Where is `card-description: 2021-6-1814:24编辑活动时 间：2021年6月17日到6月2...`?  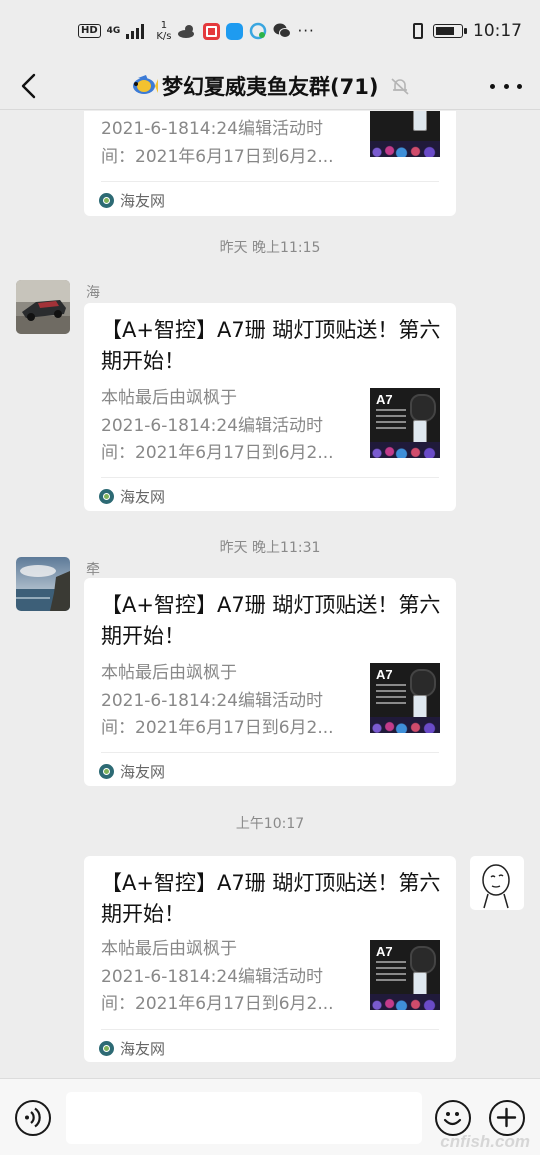 card-description: 2021-6-1814:24编辑活动时 间：2021年6月17日到6月2... is located at coordinates (226, 143).